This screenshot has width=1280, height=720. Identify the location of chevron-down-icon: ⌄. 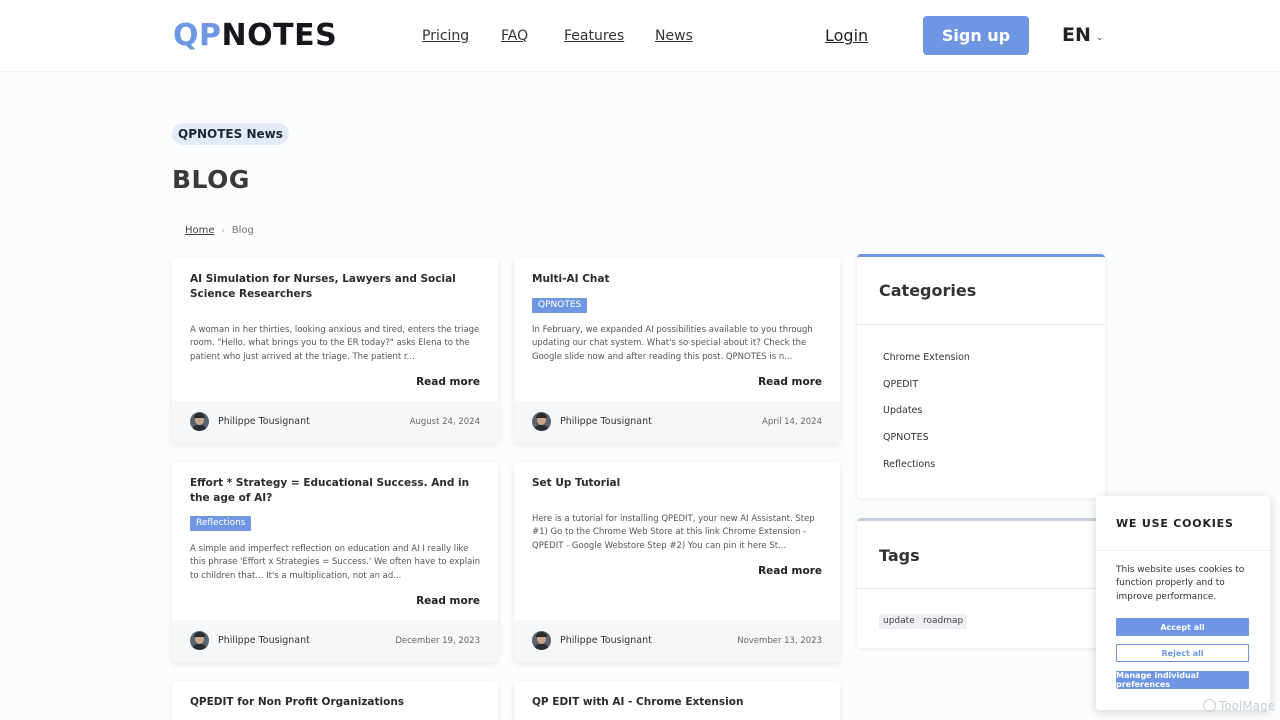
(1100, 38).